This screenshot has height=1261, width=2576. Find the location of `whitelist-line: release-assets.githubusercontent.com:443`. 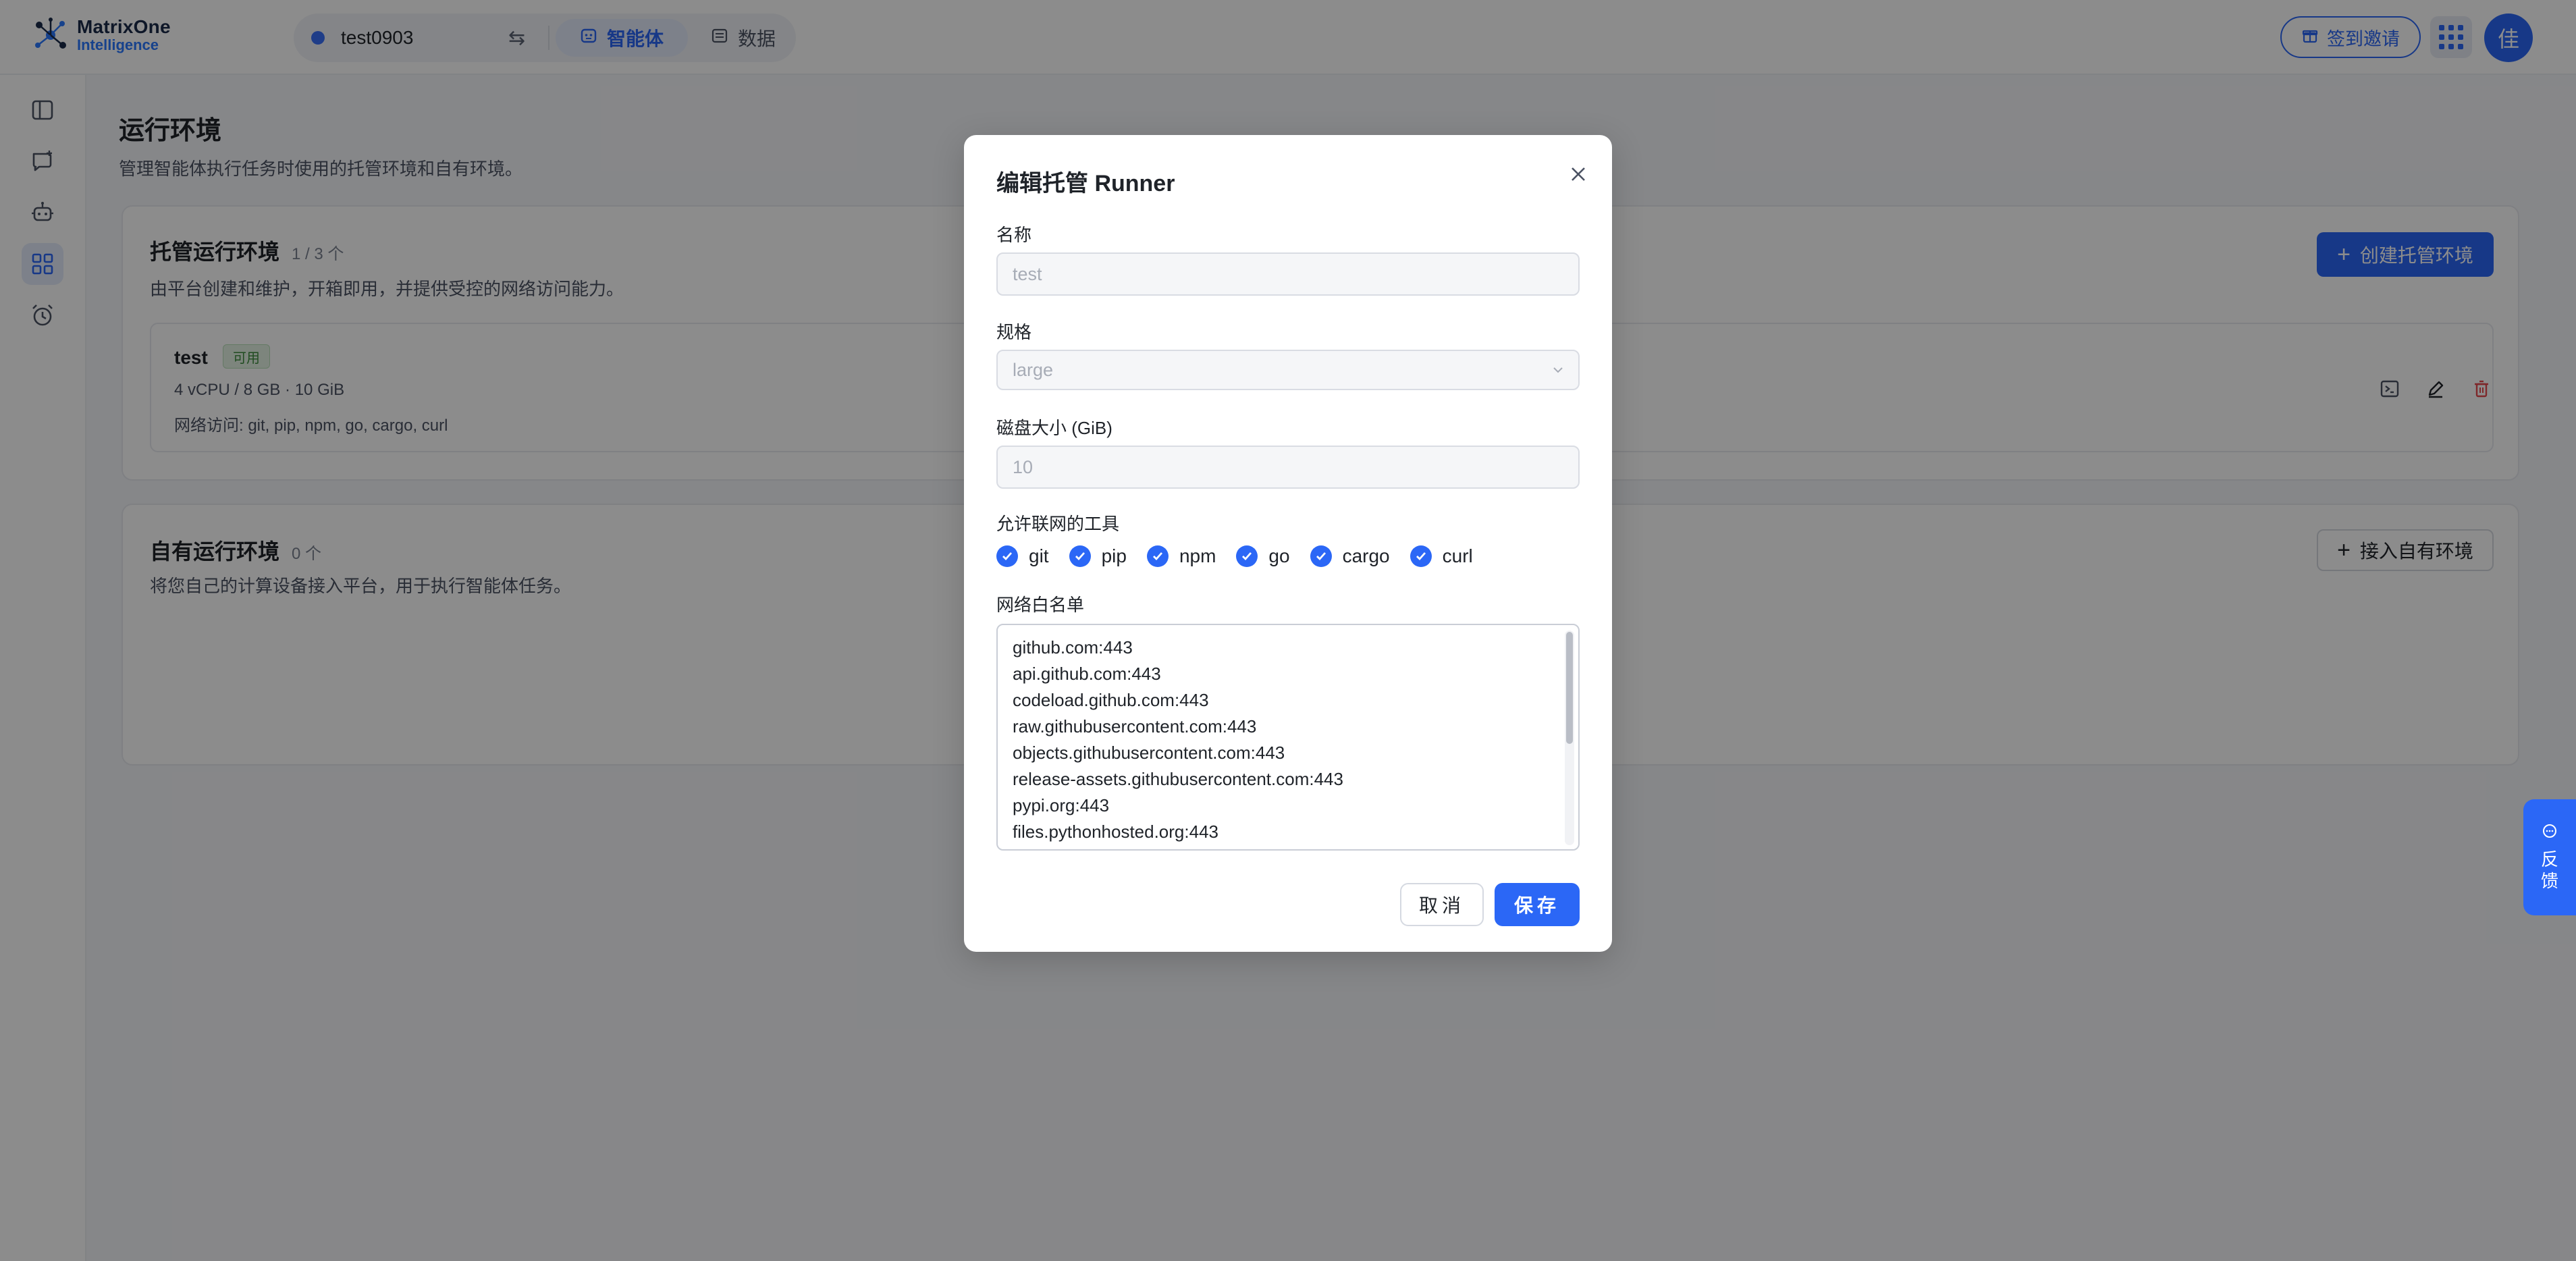

whitelist-line: release-assets.githubusercontent.com:443 is located at coordinates (1178, 779).